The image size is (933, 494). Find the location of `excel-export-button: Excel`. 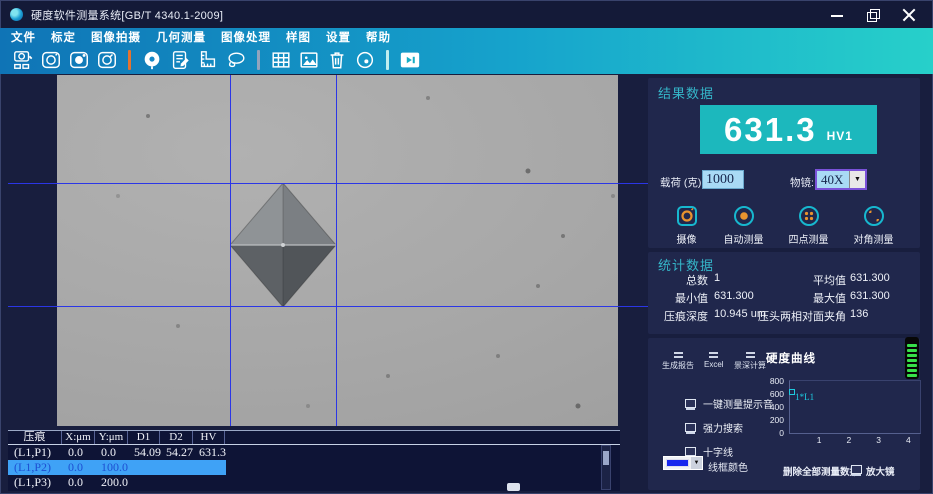

excel-export-button: Excel is located at coordinates (714, 362).